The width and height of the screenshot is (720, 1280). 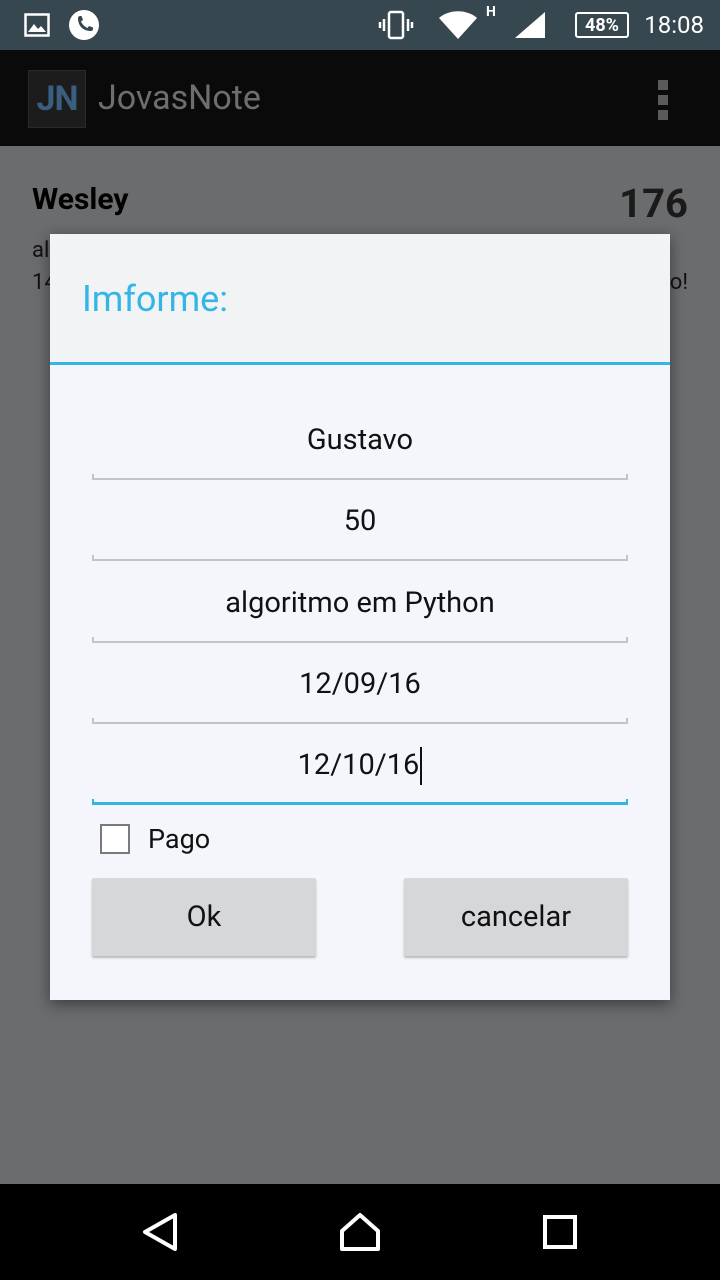 I want to click on text-cursor, so click(x=421, y=766).